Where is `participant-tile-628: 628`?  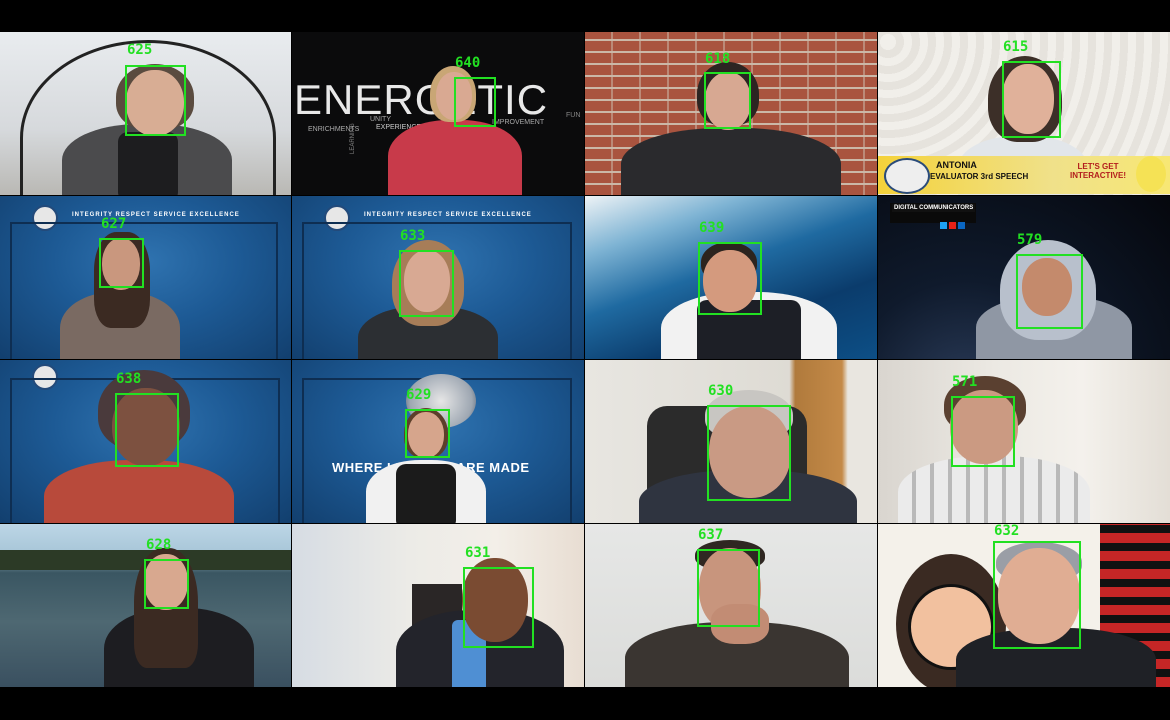 participant-tile-628: 628 is located at coordinates (145, 605).